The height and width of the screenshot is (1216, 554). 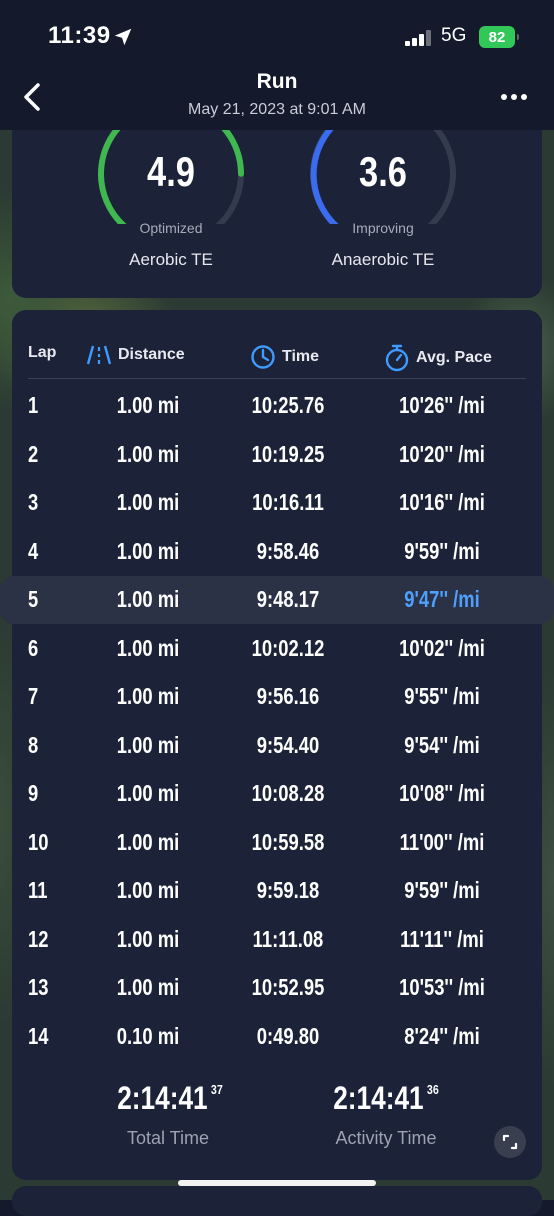 I want to click on activity-time-value: 2:14:41 36, so click(x=386, y=1098).